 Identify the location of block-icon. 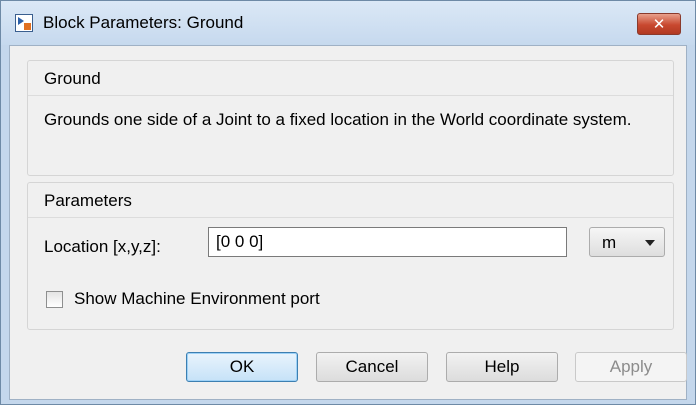
(24, 23).